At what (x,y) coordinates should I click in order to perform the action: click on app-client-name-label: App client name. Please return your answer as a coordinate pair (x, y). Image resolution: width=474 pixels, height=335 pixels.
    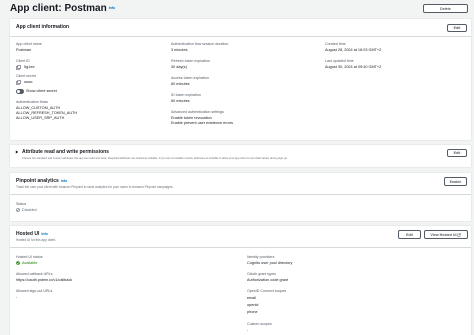
    Looking at the image, I should click on (29, 44).